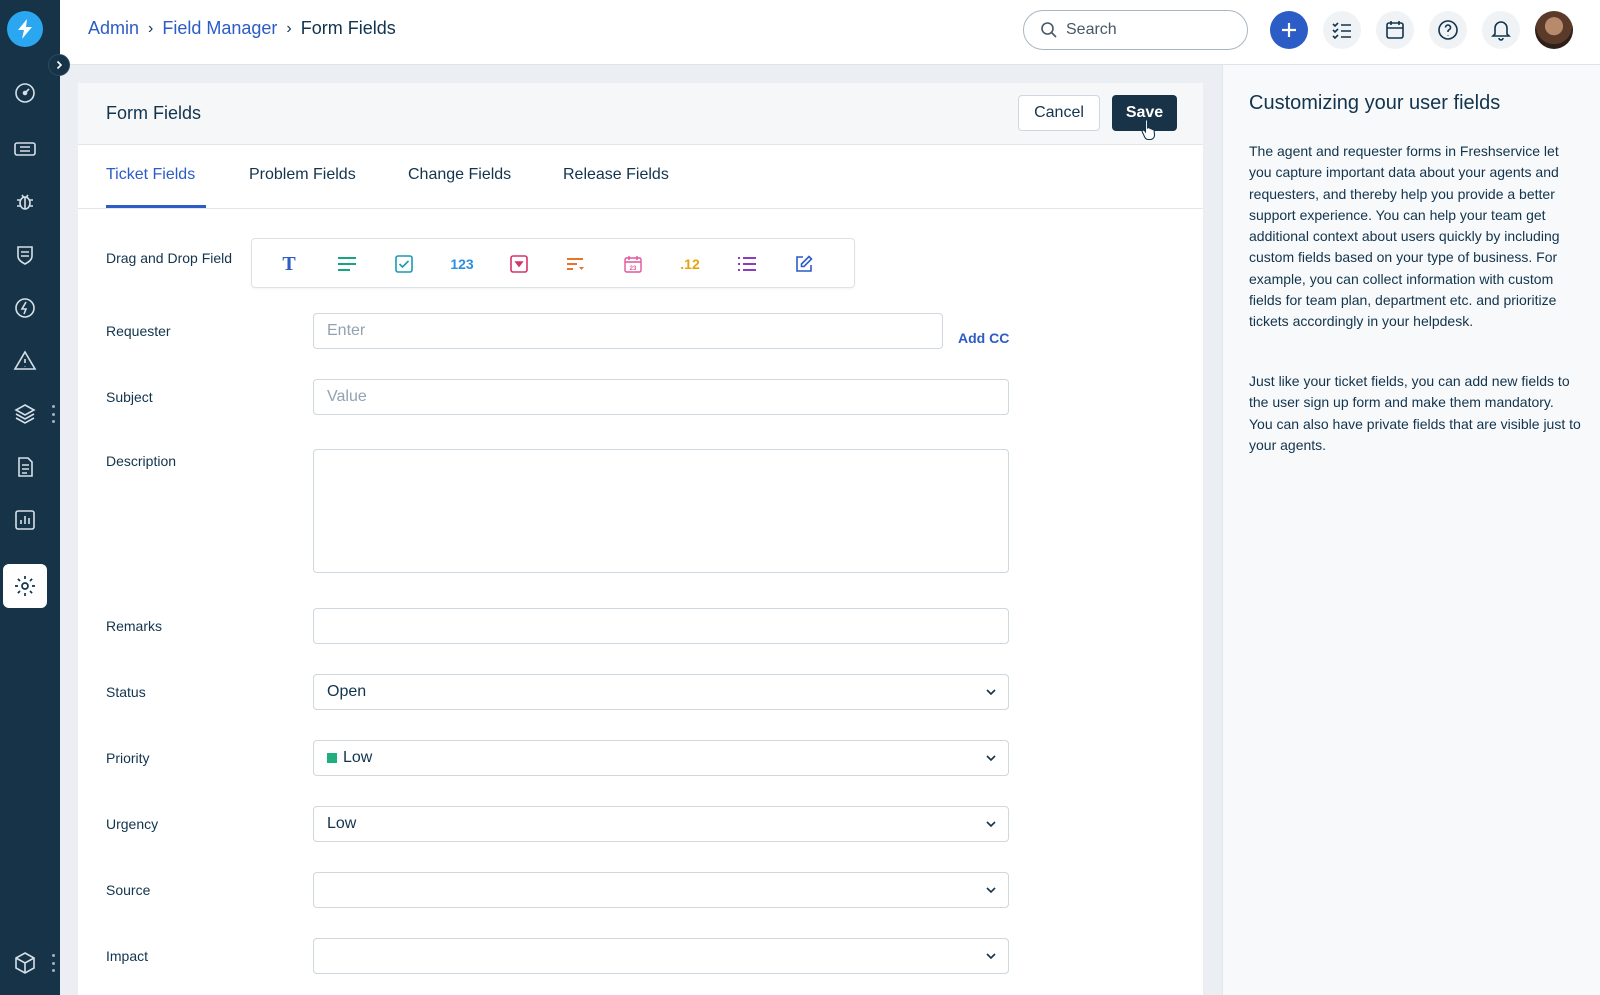  Describe the element at coordinates (25, 308) in the screenshot. I see `releases-icon` at that location.